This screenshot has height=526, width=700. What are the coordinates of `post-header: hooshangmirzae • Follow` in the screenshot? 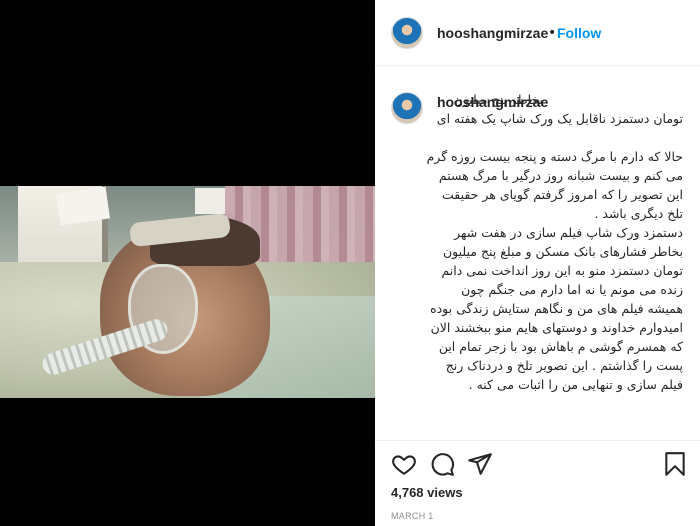 It's located at (537, 33).